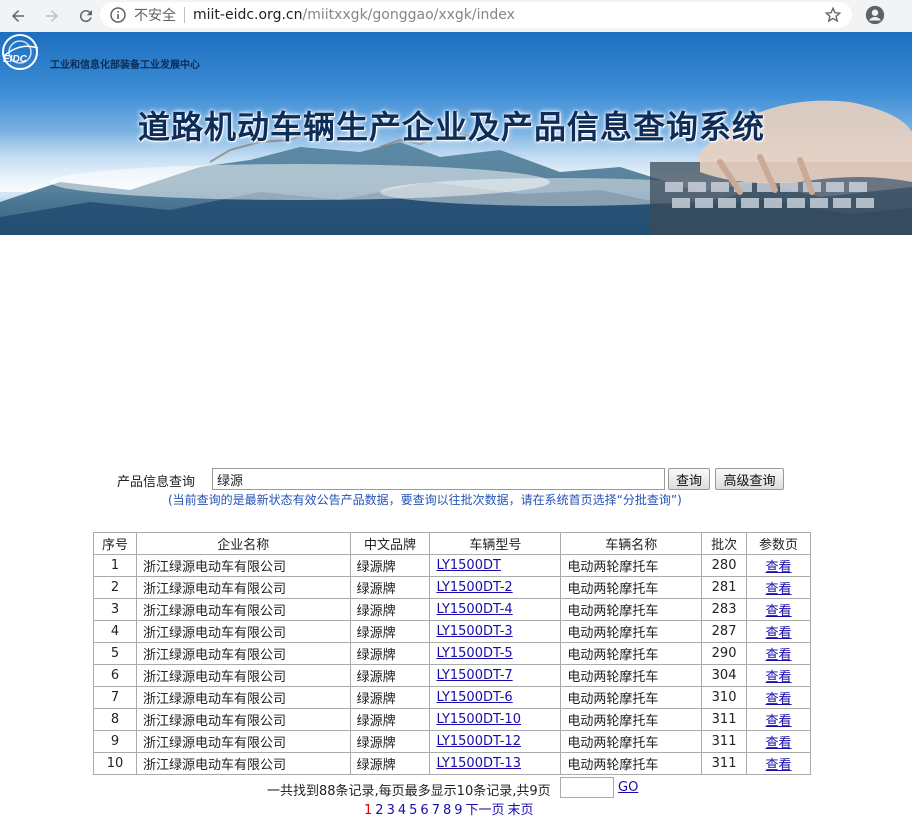 The width and height of the screenshot is (912, 837). What do you see at coordinates (875, 15) in the screenshot?
I see `account-icon` at bounding box center [875, 15].